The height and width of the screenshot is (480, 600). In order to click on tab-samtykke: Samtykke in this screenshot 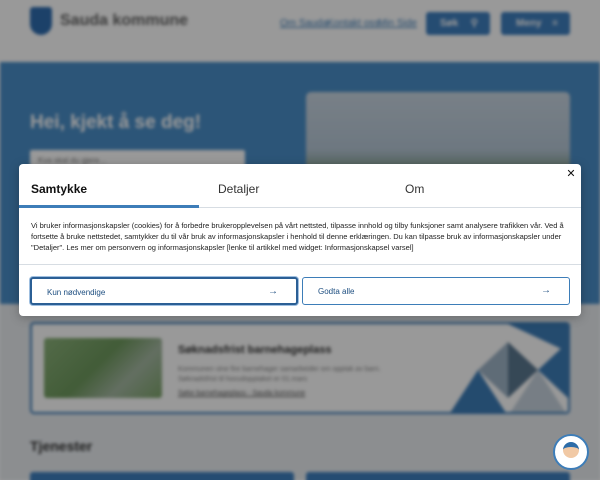, I will do `click(59, 189)`.